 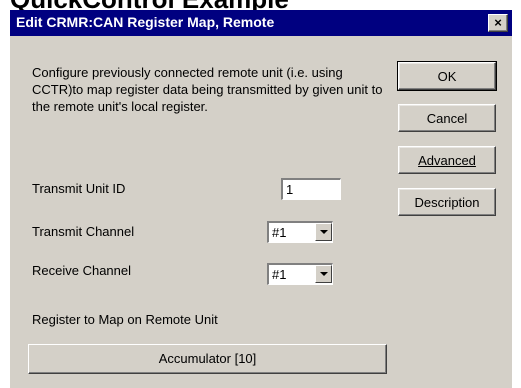 I want to click on dialog-titlebar: Edit CRMR:CAN Register Map, Remote ×, so click(x=261, y=23).